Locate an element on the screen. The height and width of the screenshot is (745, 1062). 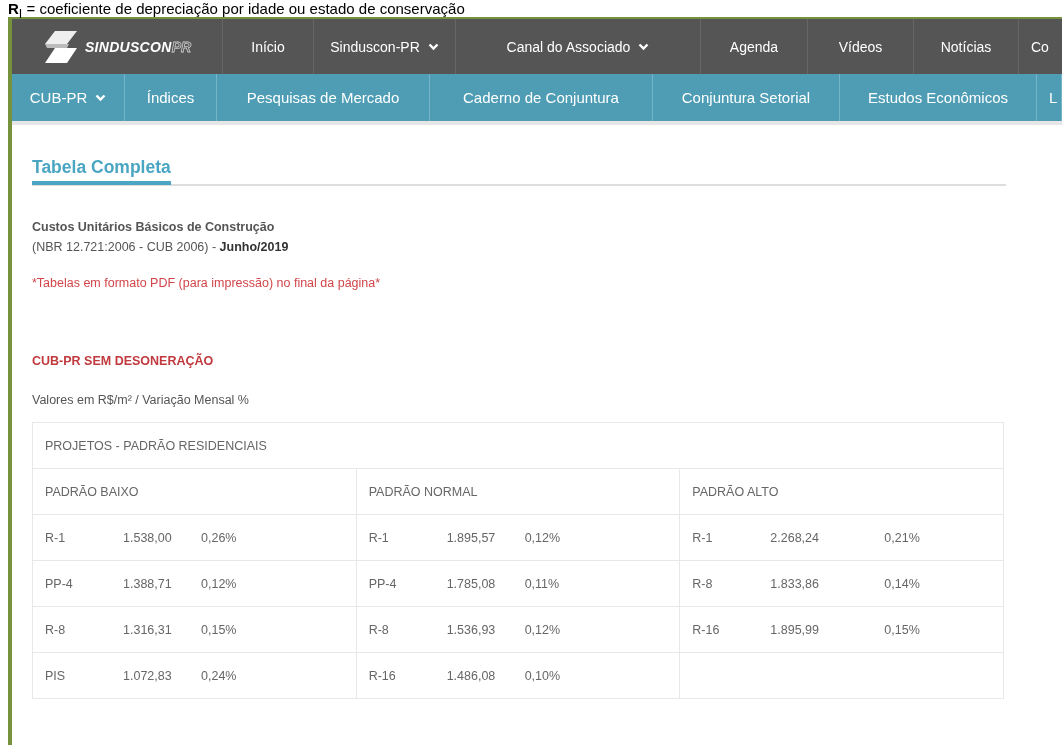
caption-text: R$_{I}$ = coeficiente de depreciação por idade ou estado de conservação is located at coordinates (236, 8).